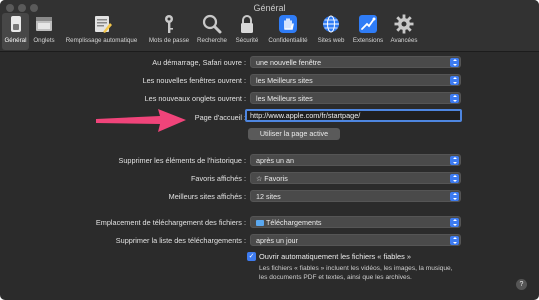  Describe the element at coordinates (199, 62) in the screenshot. I see `startup-label: Au démarrage, Safari ouvre :` at that location.